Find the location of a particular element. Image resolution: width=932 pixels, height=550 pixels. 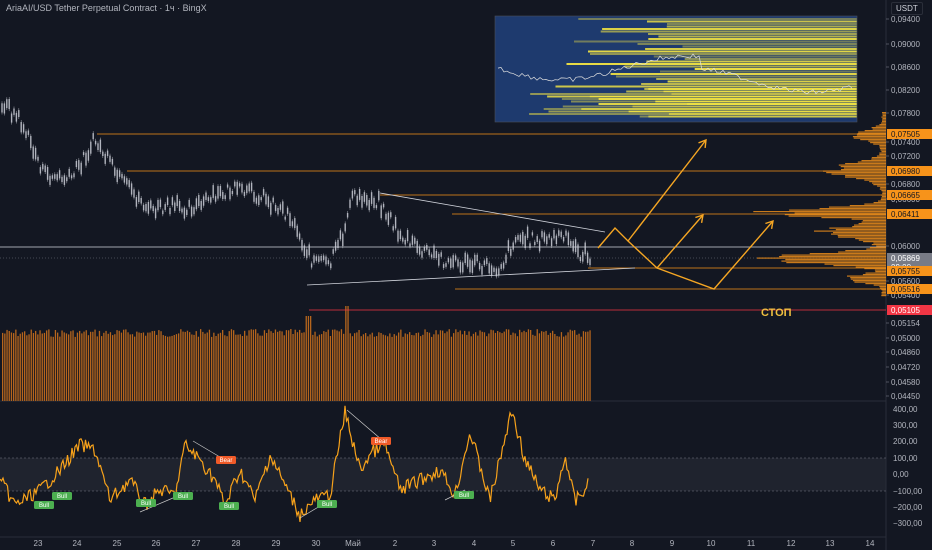

quote-currency-badge: USDT is located at coordinates (907, 8).